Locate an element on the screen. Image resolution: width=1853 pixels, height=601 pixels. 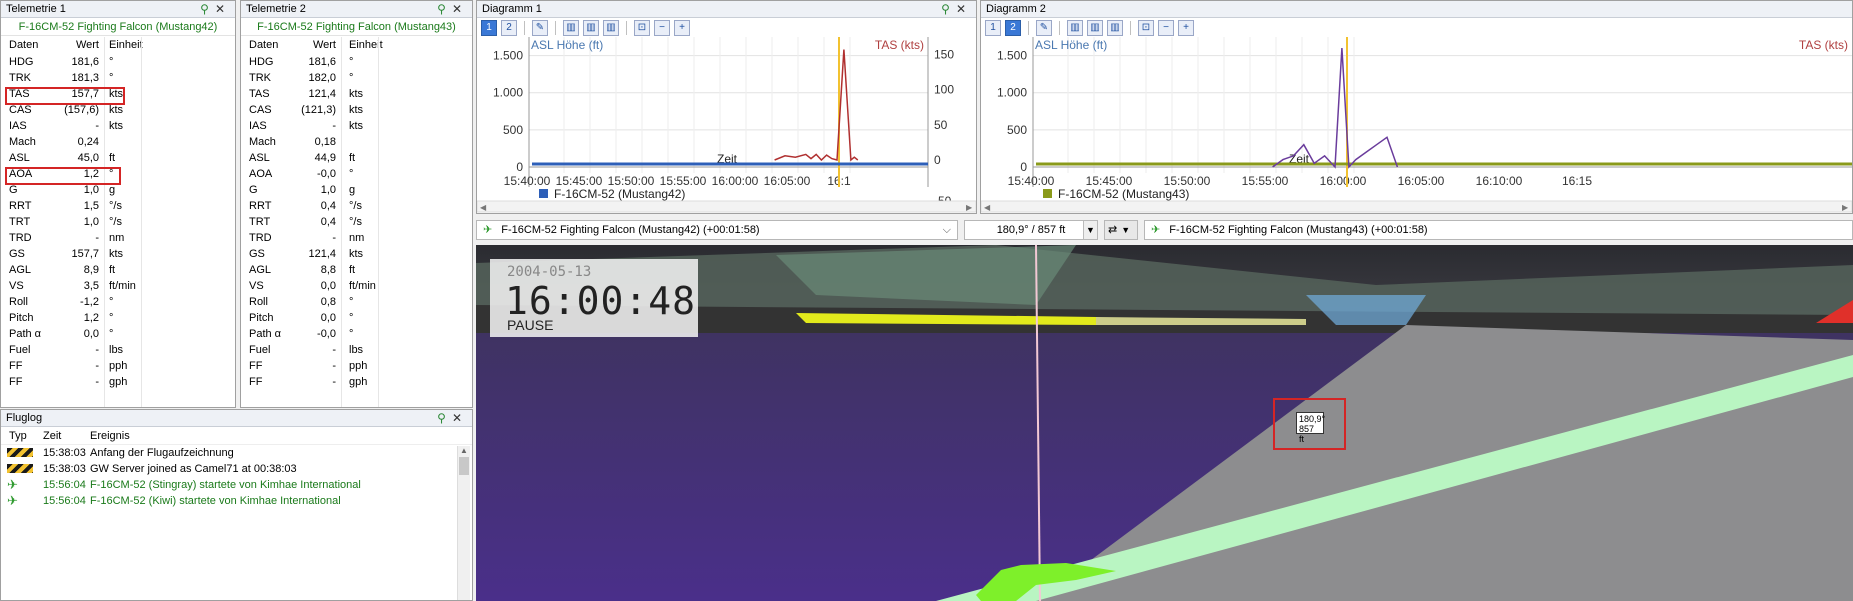
telemetry-value: (157,6) is located at coordinates (81, 110).